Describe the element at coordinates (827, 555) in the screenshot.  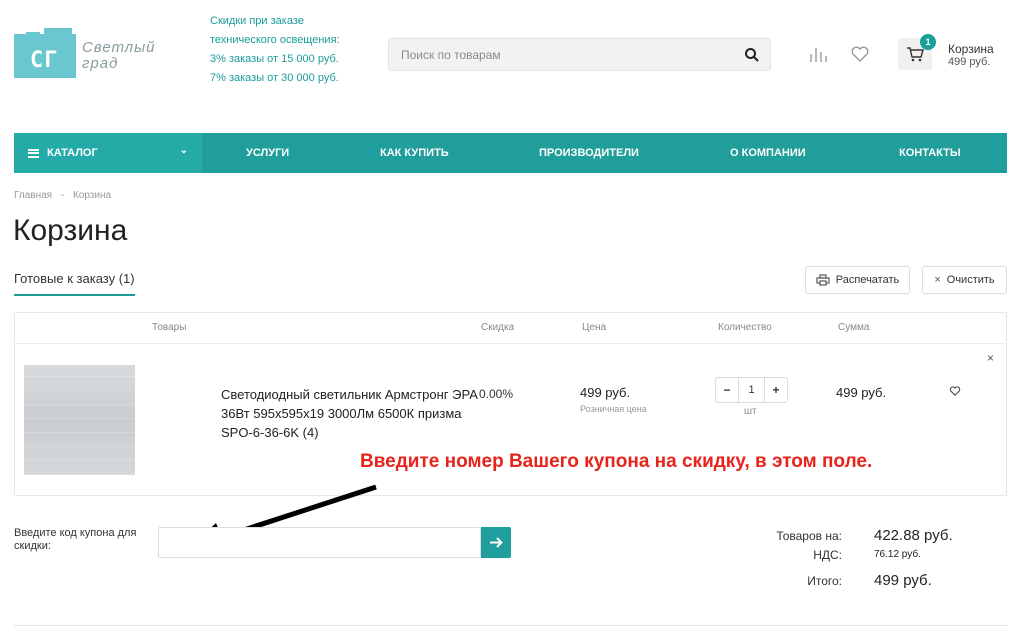
I see `vat-label: НДС:` at that location.